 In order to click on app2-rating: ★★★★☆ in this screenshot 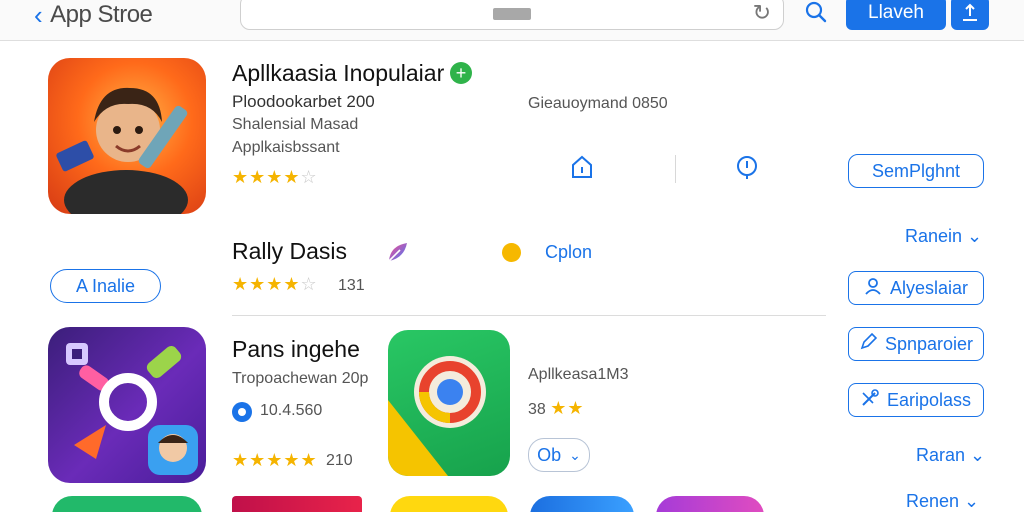, I will do `click(275, 284)`.